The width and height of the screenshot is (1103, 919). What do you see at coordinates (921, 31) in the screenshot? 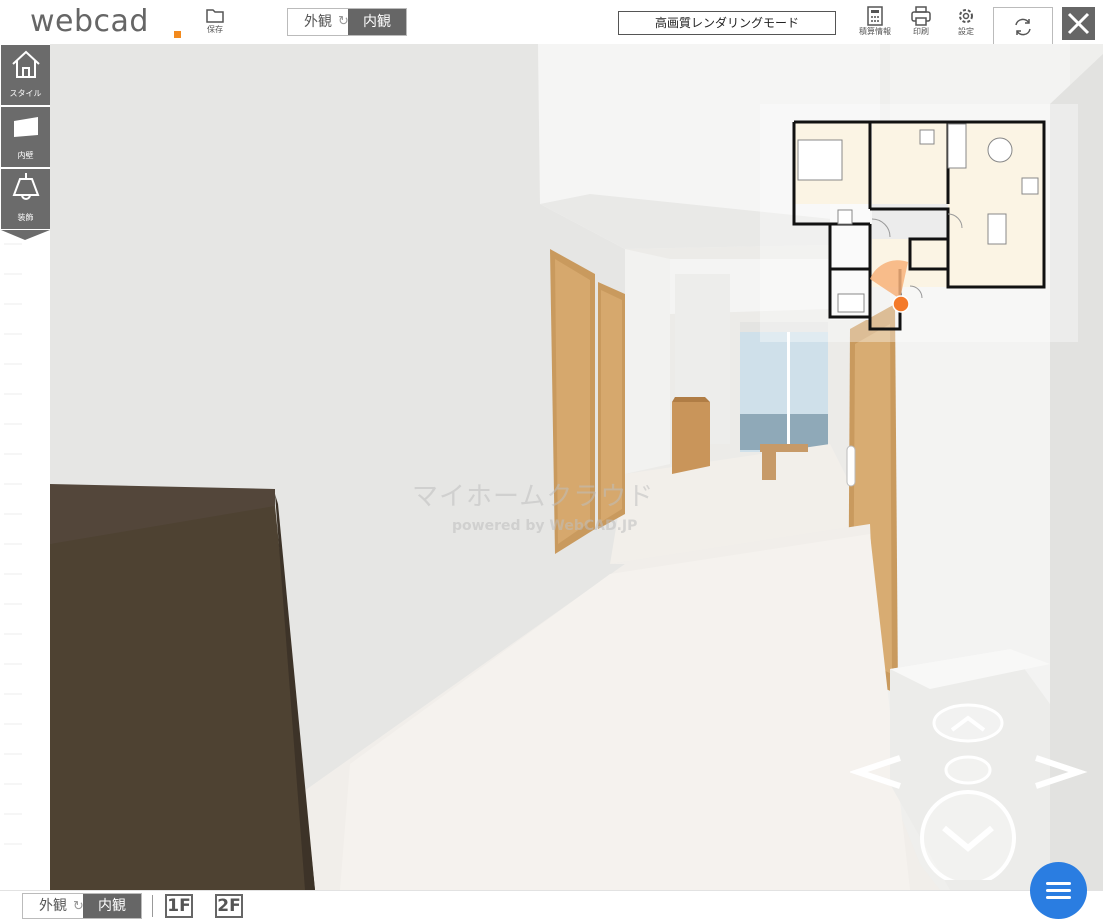
I see `print-label: 印刷` at bounding box center [921, 31].